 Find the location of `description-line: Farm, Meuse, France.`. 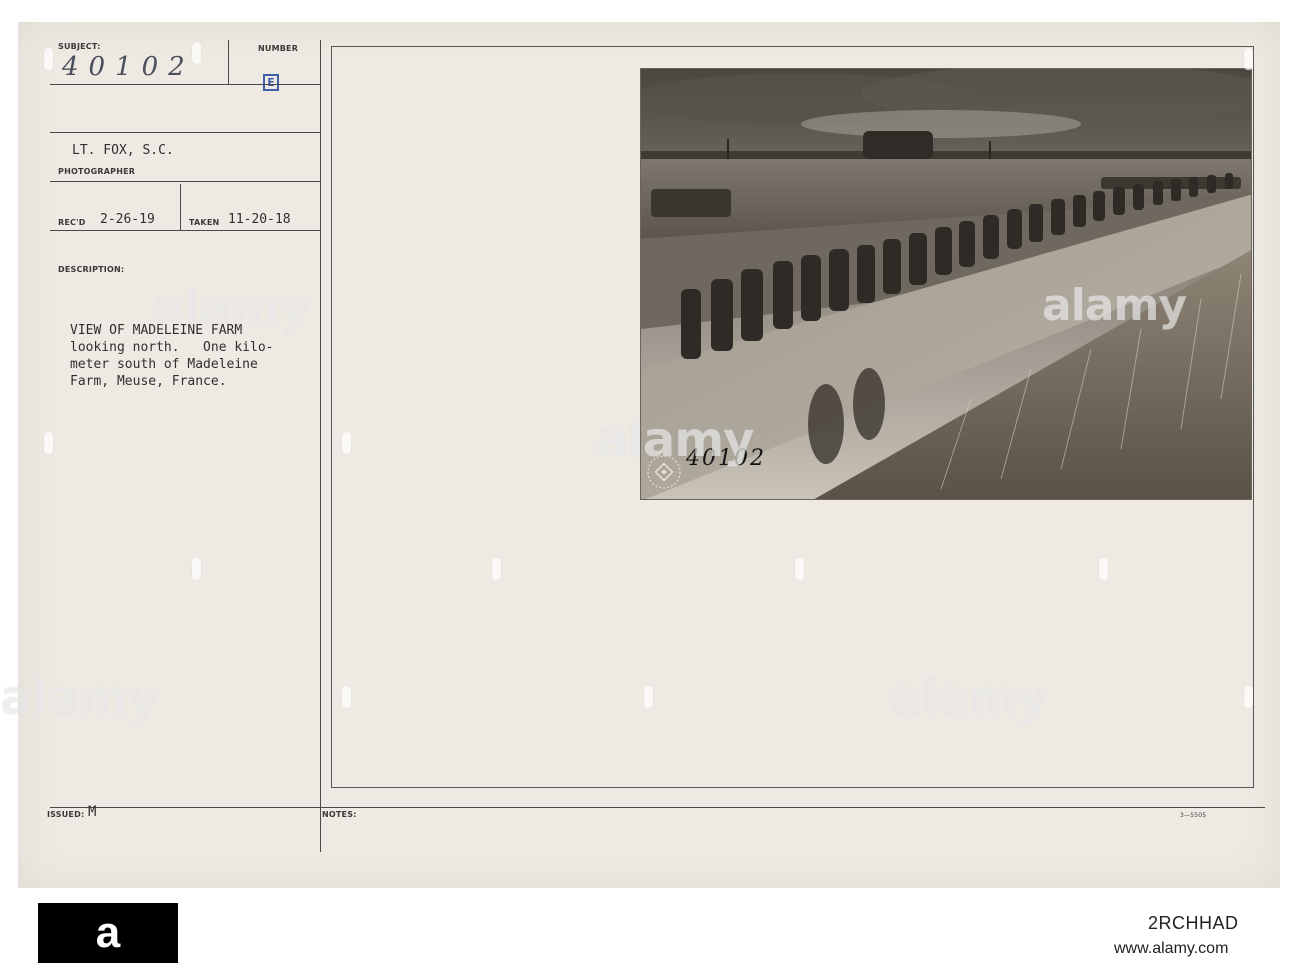

description-line: Farm, Meuse, France. is located at coordinates (148, 381).